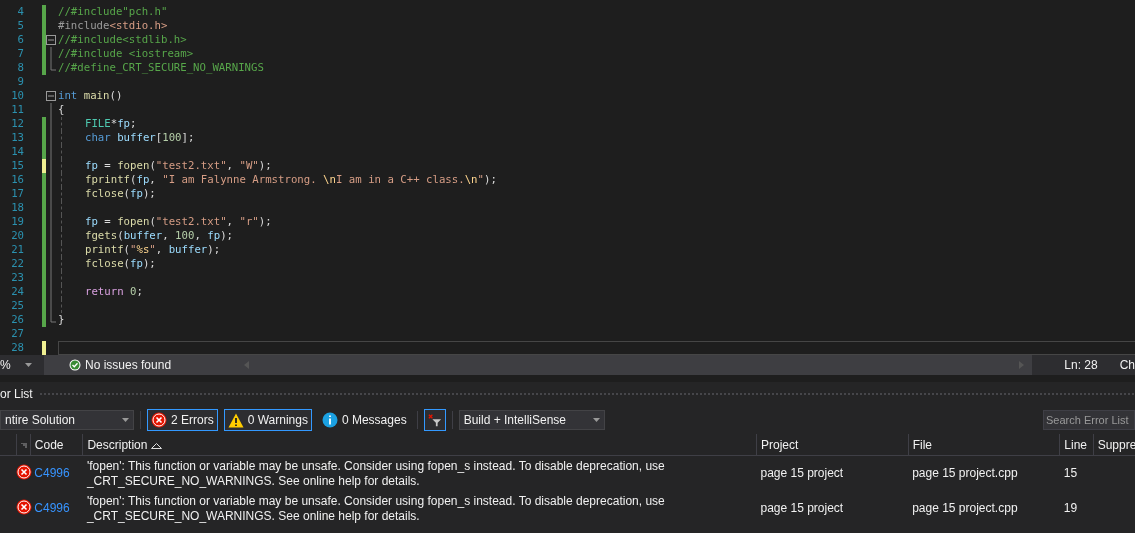 The height and width of the screenshot is (533, 1135). What do you see at coordinates (61, 320) in the screenshot?
I see `code-line: }` at bounding box center [61, 320].